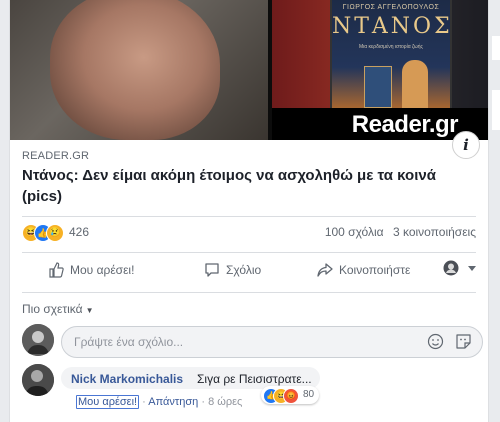  Describe the element at coordinates (463, 268) in the screenshot. I see `page-picker-button` at that location.